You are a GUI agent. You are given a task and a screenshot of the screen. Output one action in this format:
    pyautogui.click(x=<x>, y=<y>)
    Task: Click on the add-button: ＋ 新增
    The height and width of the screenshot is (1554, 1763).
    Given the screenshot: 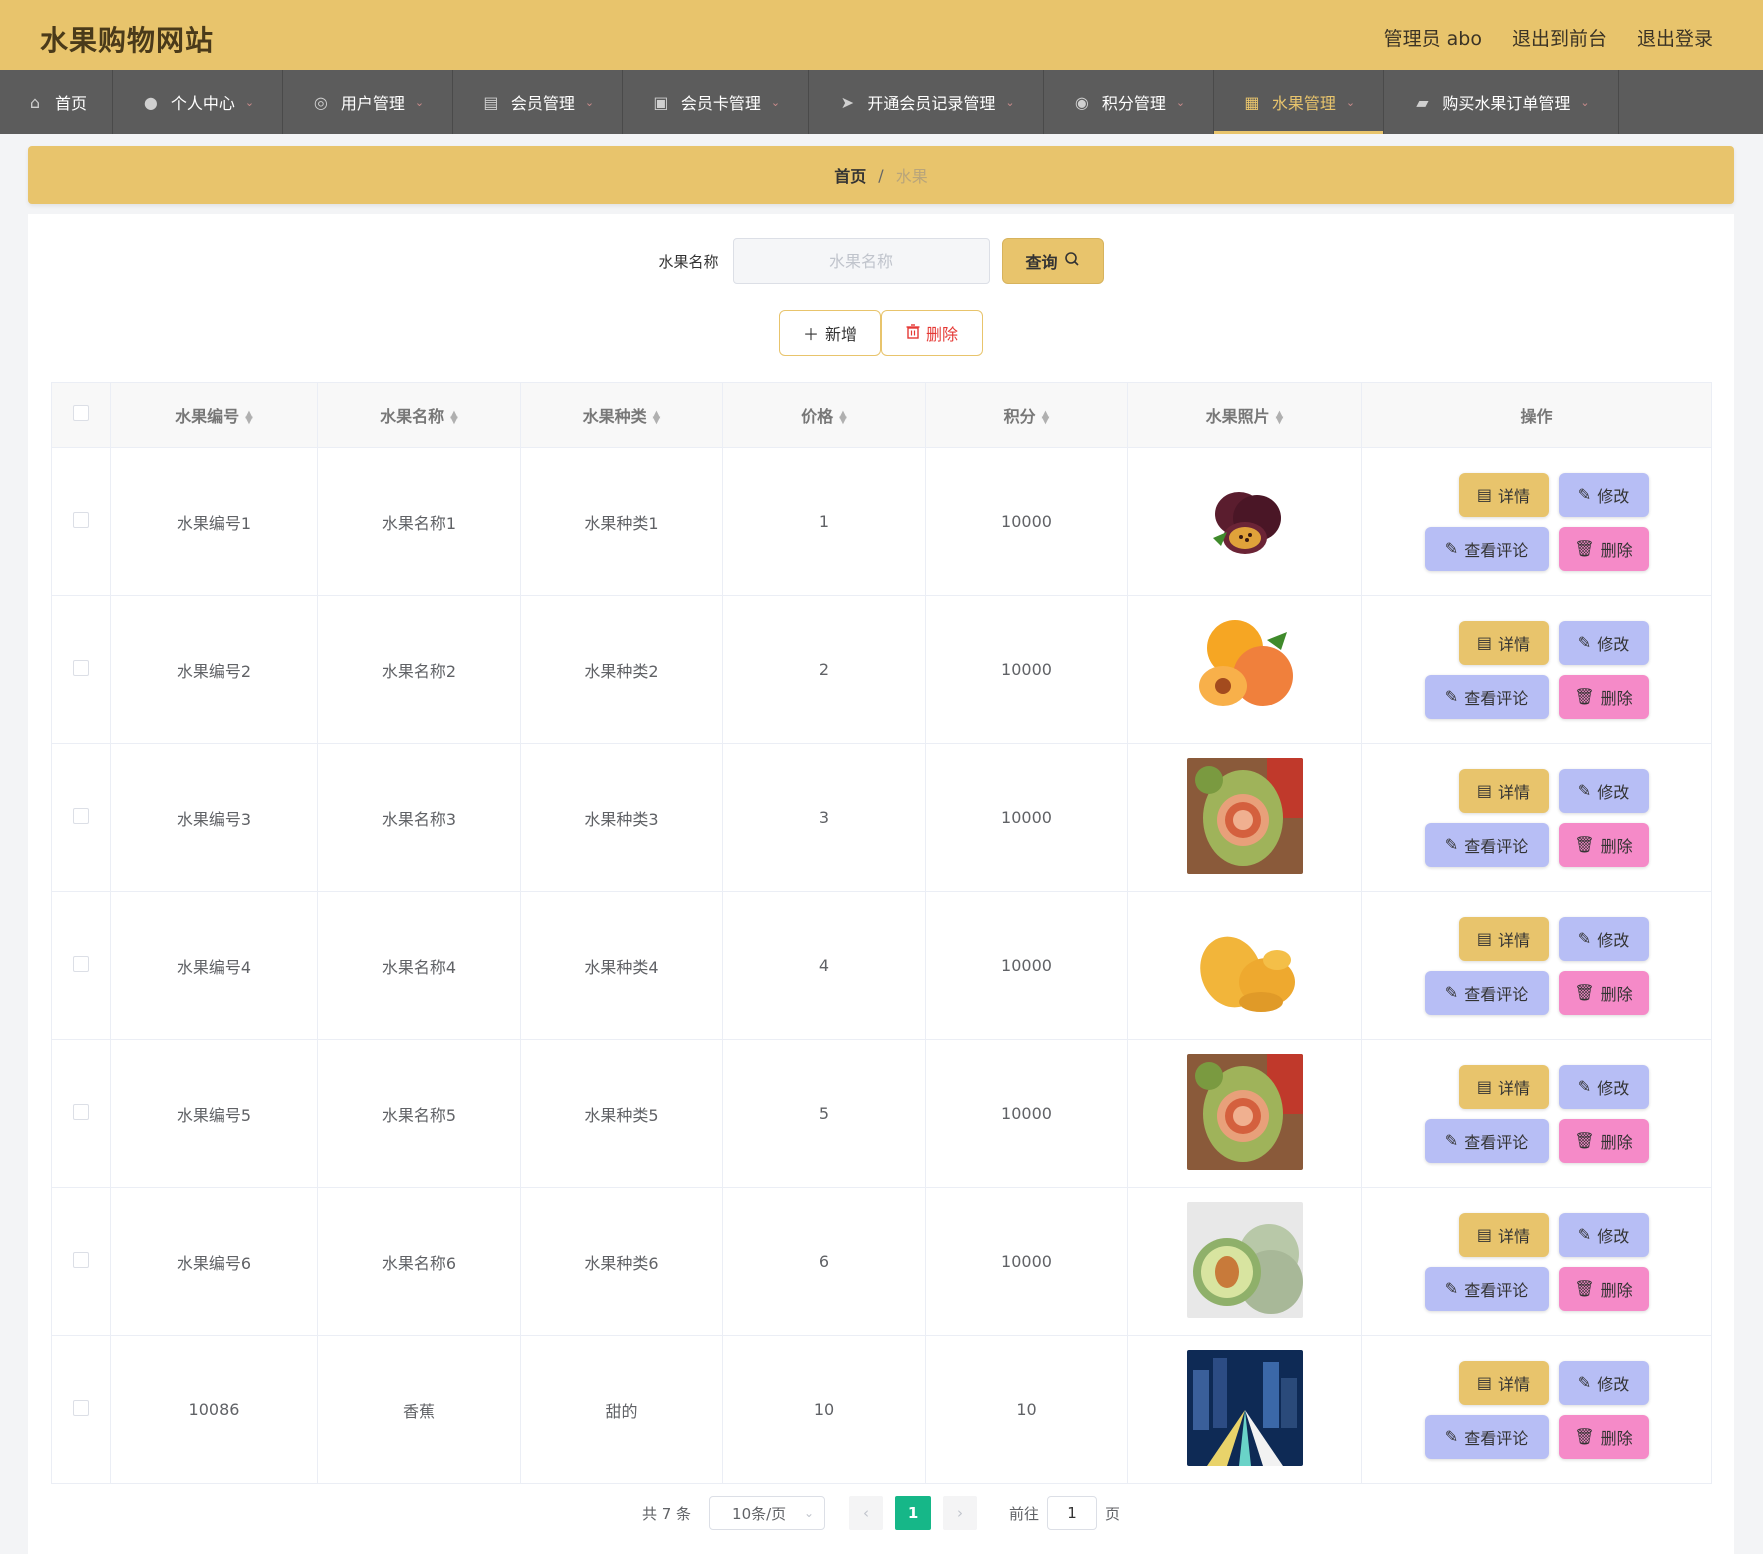 What is the action you would take?
    pyautogui.click(x=830, y=333)
    